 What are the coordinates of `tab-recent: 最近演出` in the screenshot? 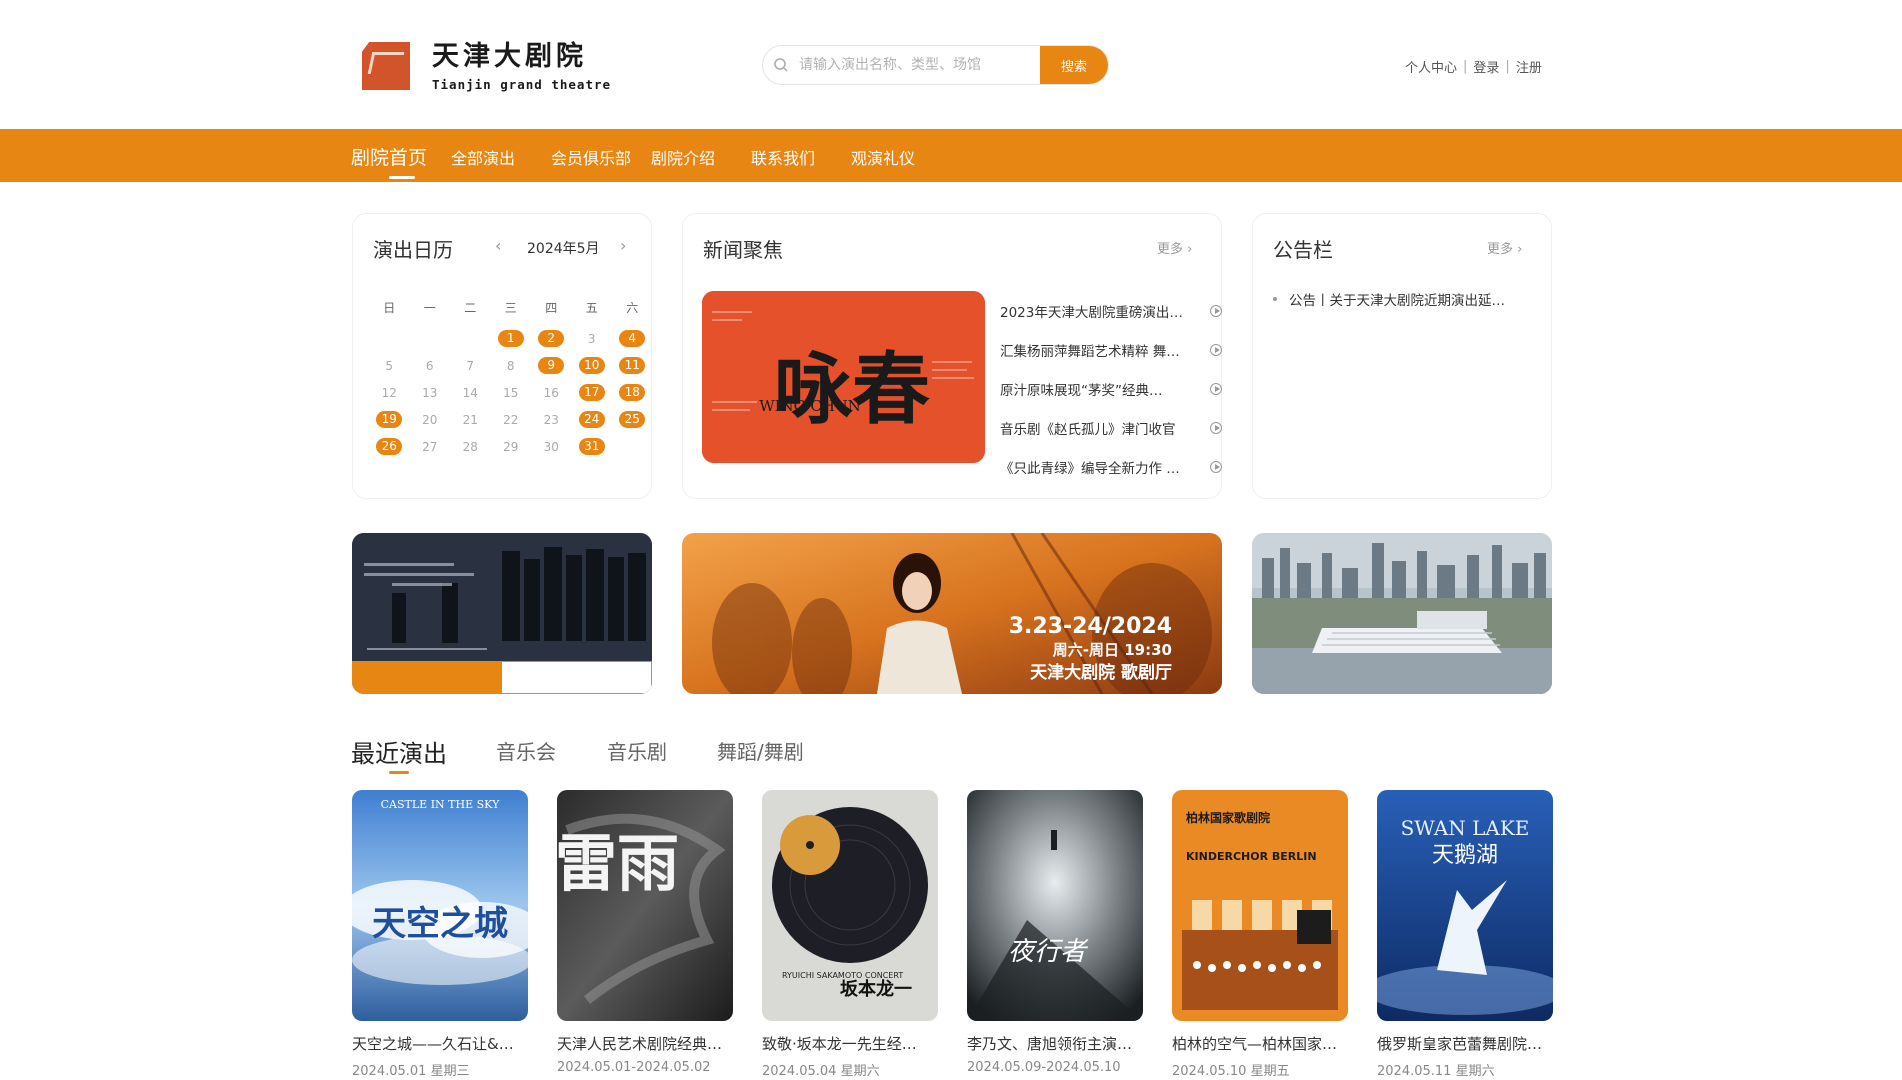 It's located at (399, 751).